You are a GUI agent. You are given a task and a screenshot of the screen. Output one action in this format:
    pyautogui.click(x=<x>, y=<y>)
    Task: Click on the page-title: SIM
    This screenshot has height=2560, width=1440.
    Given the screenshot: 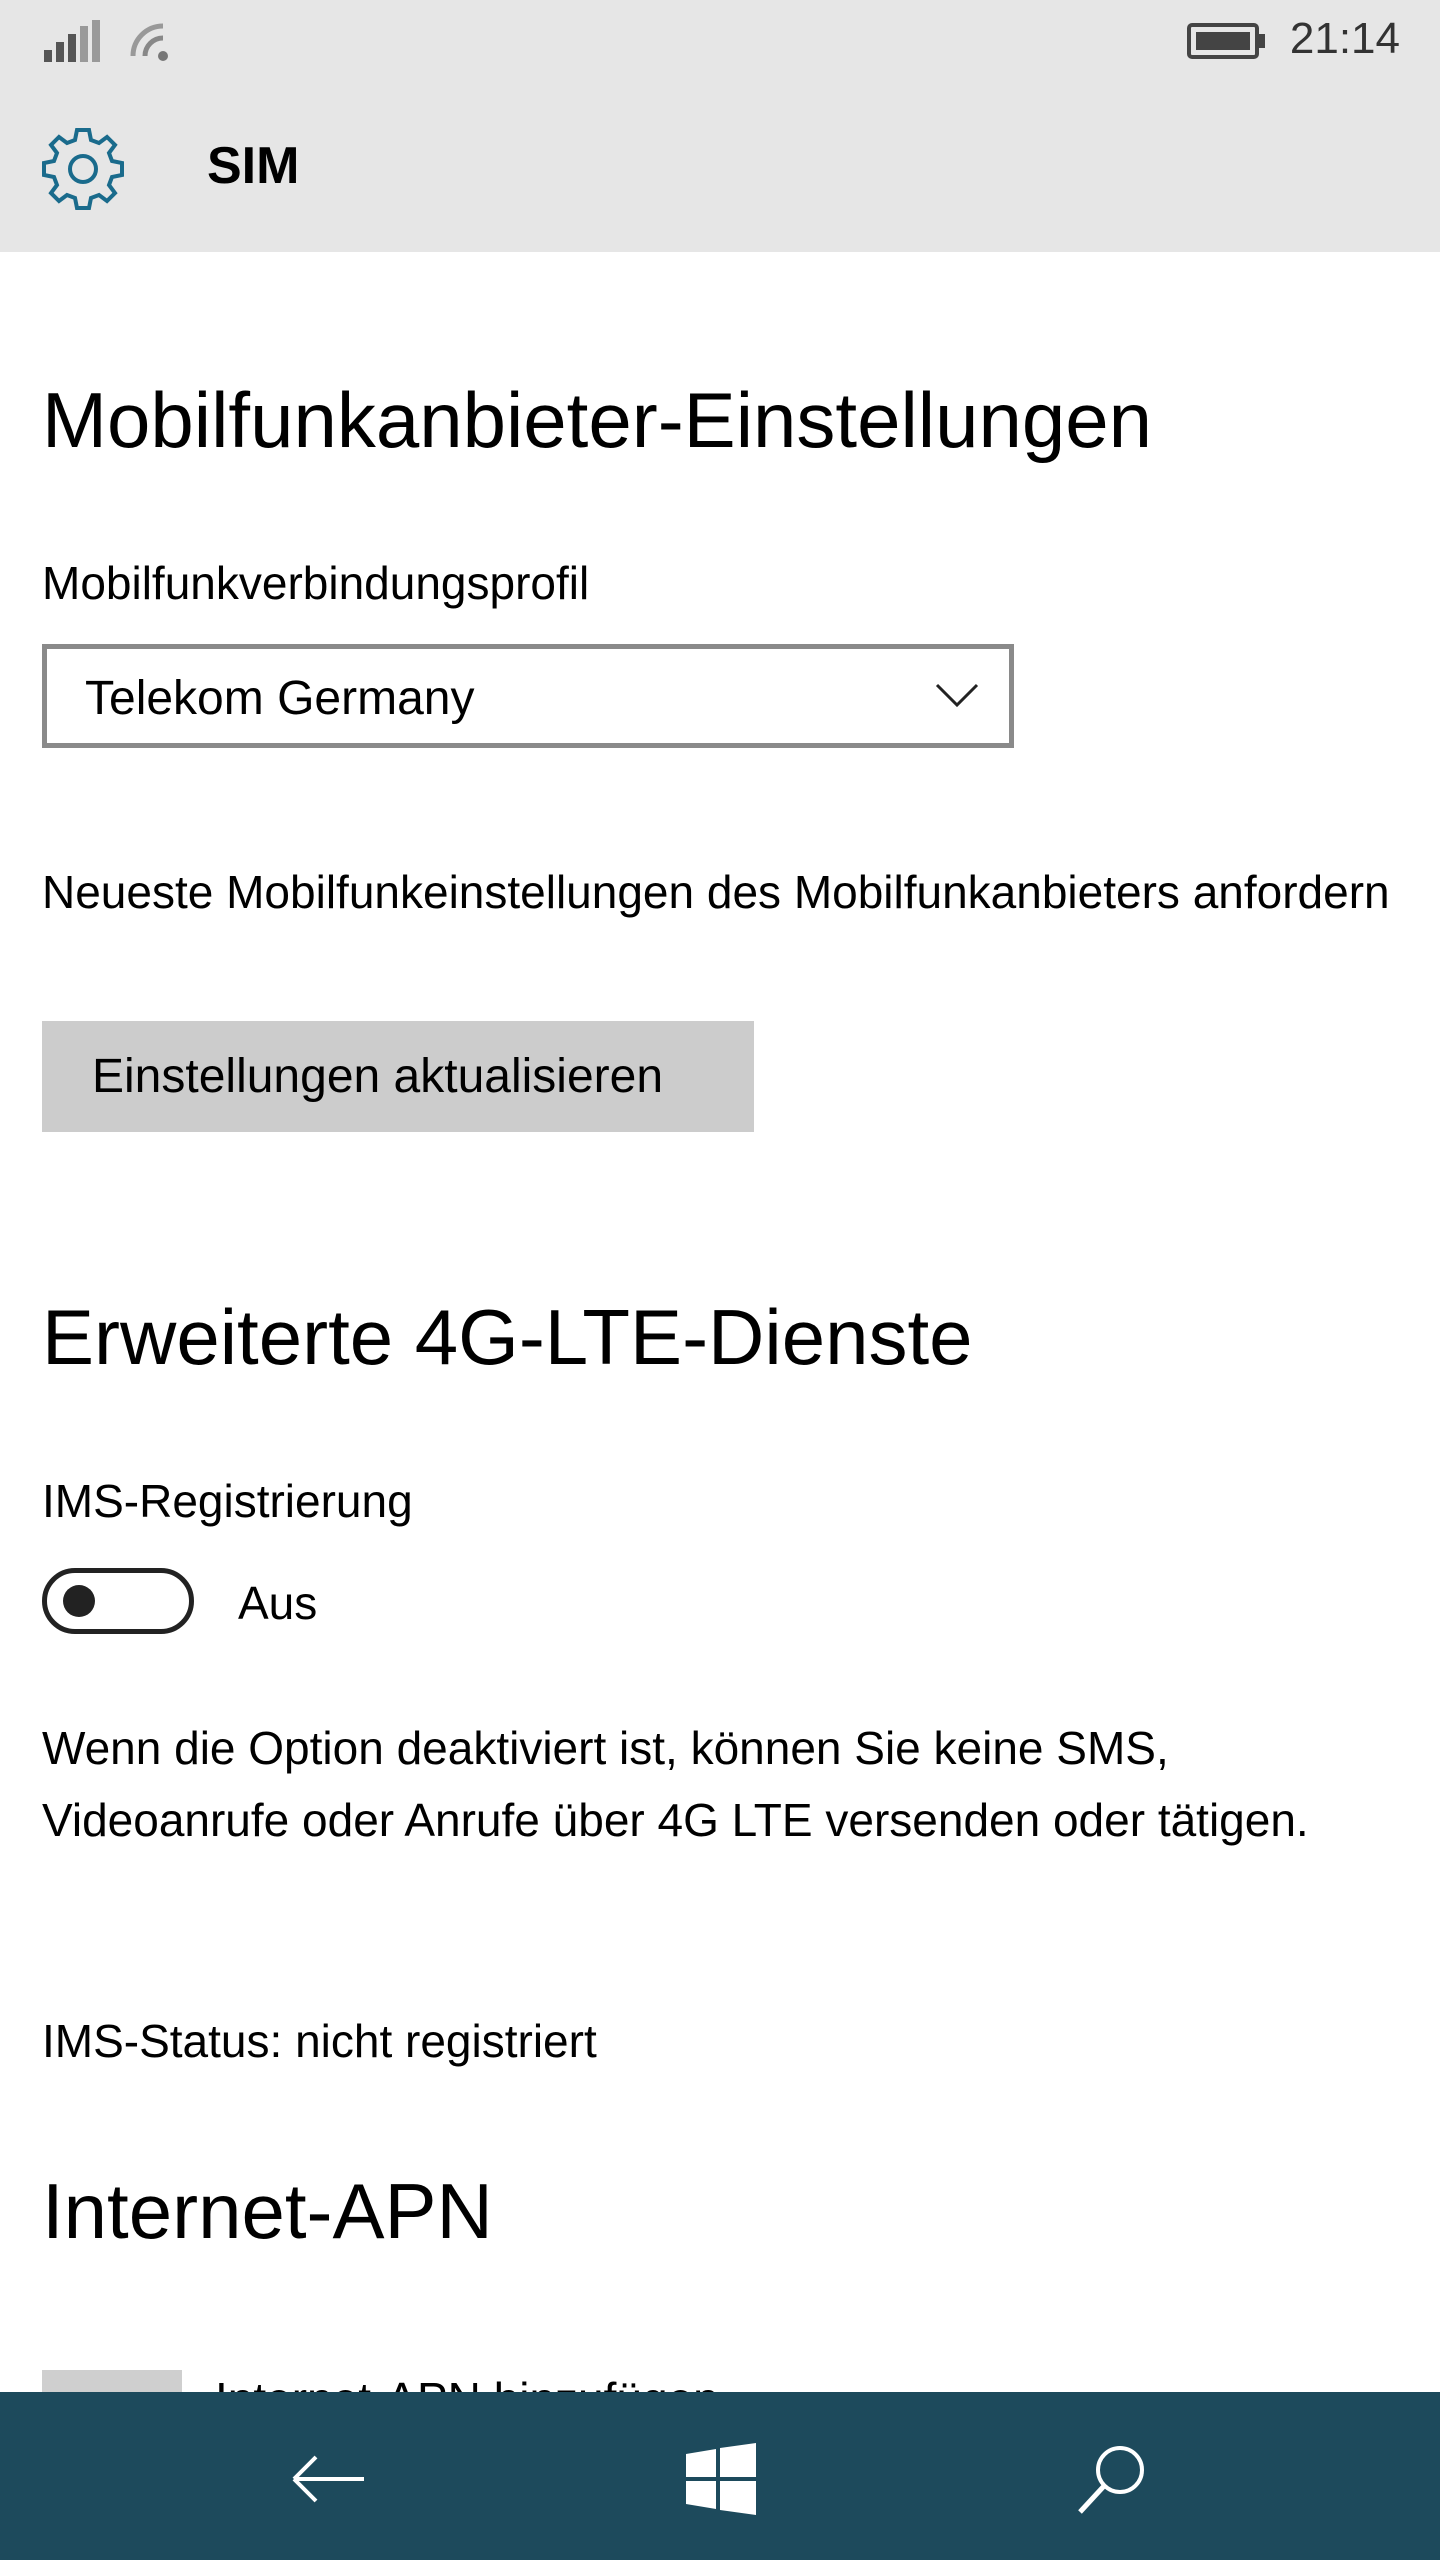 What is the action you would take?
    pyautogui.click(x=253, y=166)
    